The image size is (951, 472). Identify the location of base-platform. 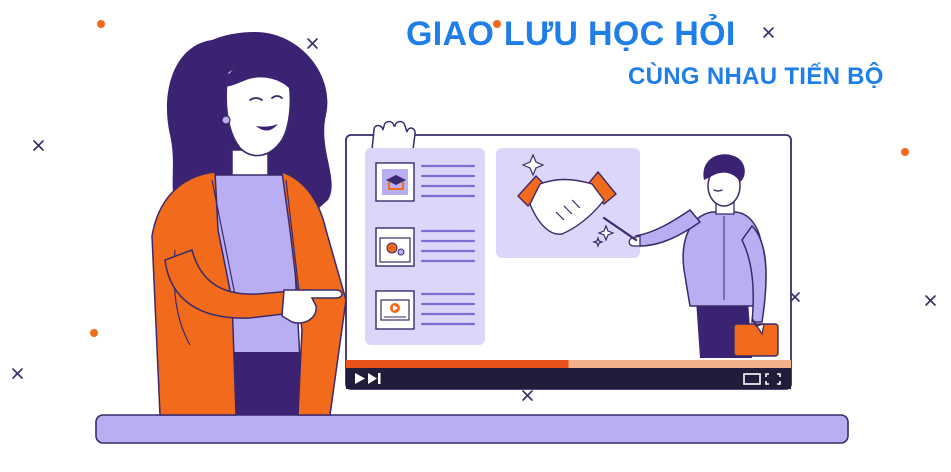
(472, 429).